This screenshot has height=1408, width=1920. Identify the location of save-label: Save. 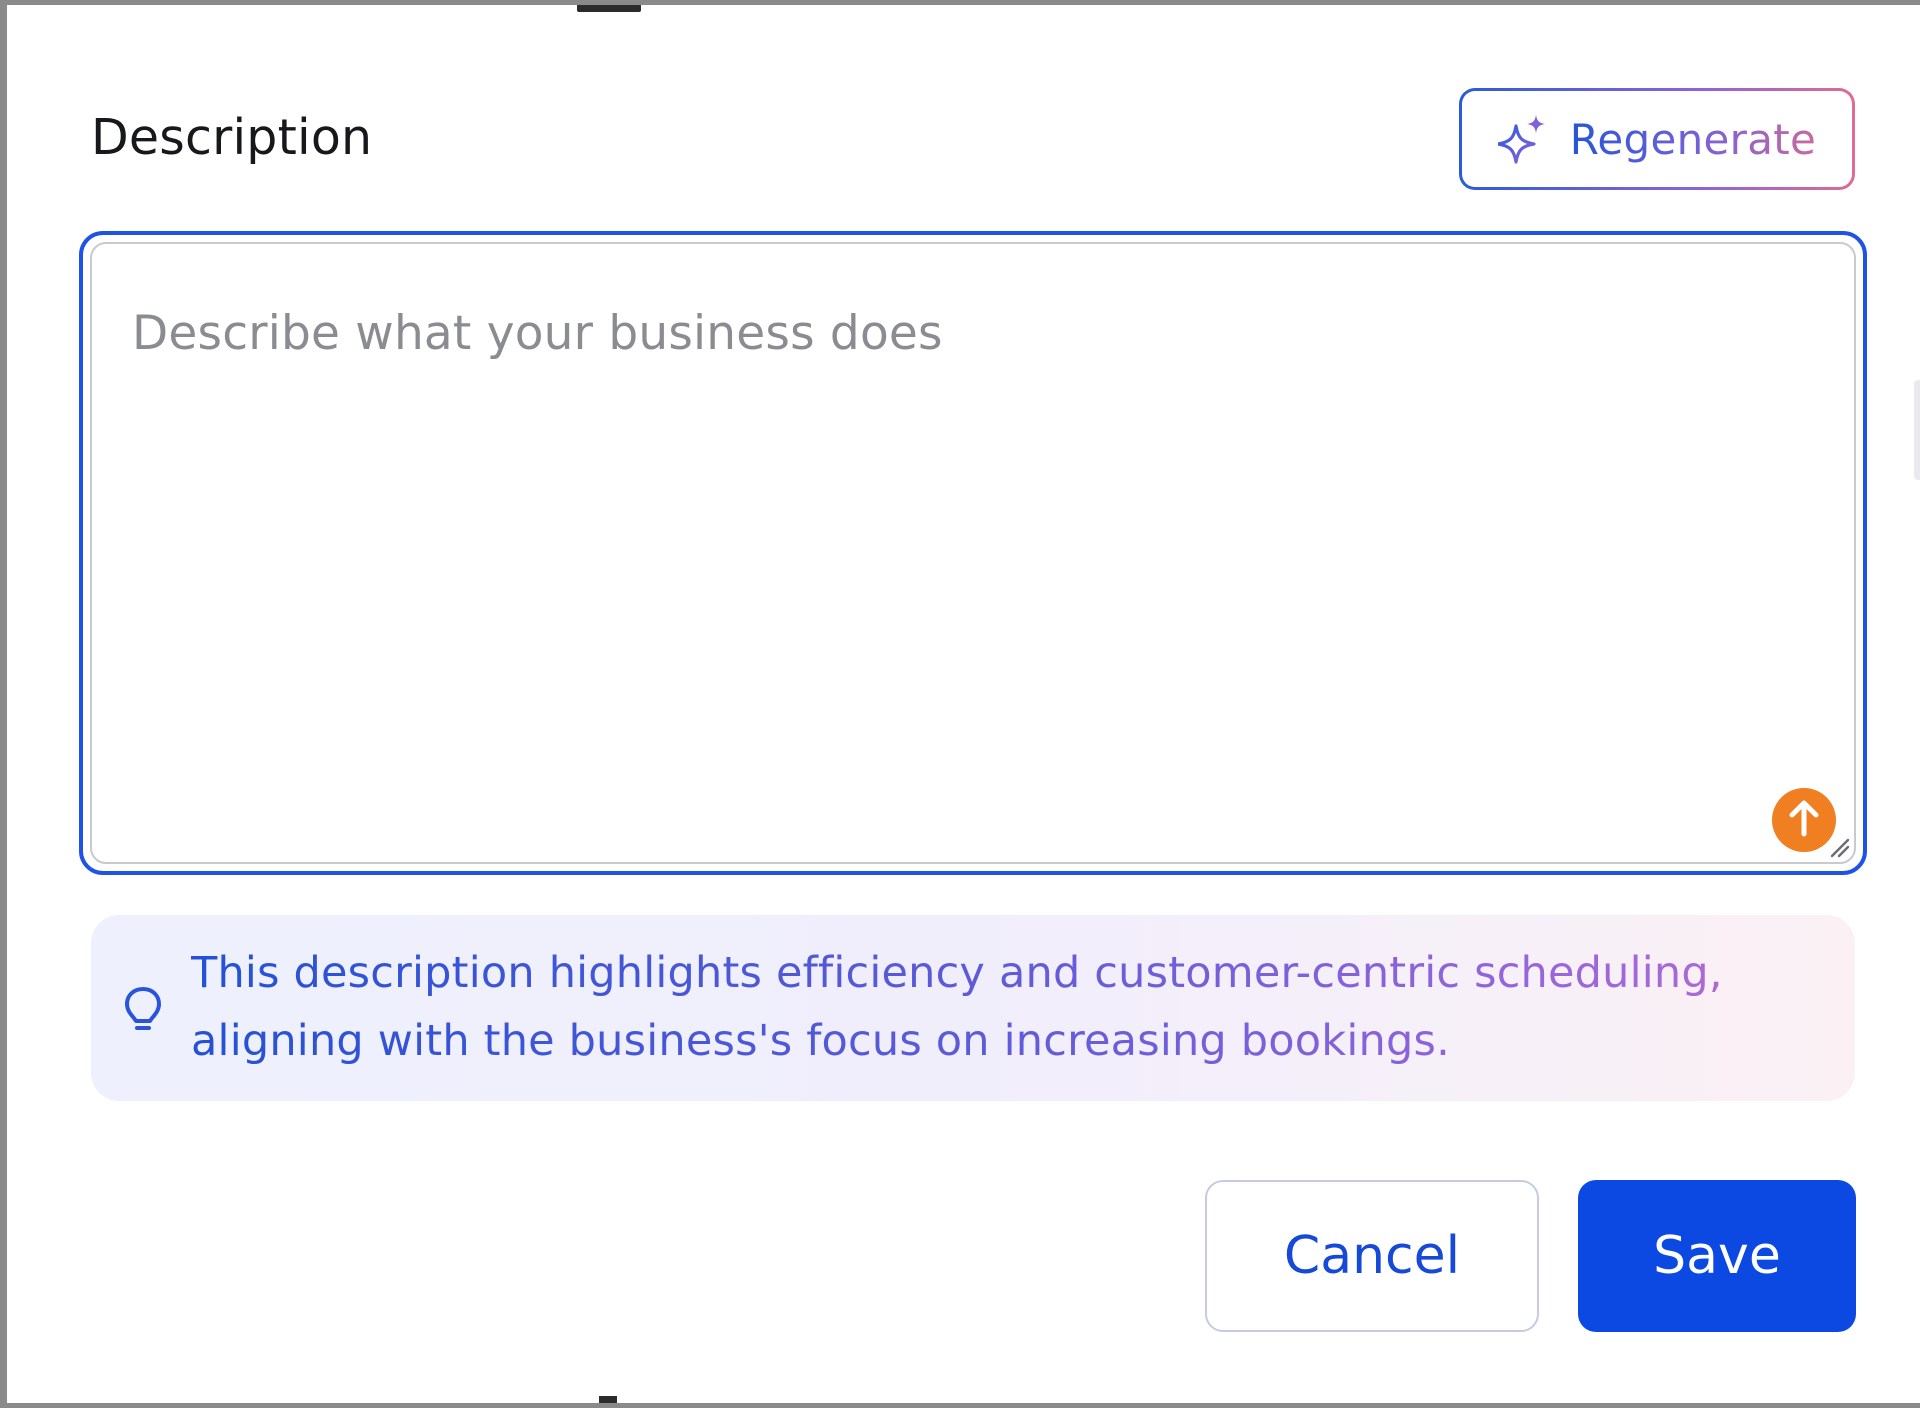
(1717, 1256).